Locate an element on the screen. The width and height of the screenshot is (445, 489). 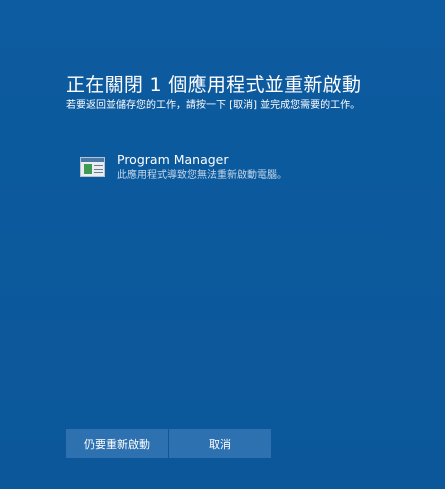
blocking-app-item: Program Manager 此應用程式導致您無法重新啟動電腦。 is located at coordinates (183, 168).